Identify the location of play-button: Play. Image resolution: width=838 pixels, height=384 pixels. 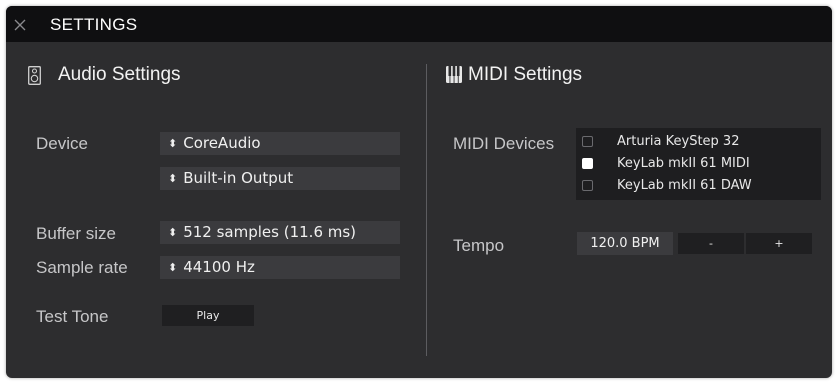
(208, 315).